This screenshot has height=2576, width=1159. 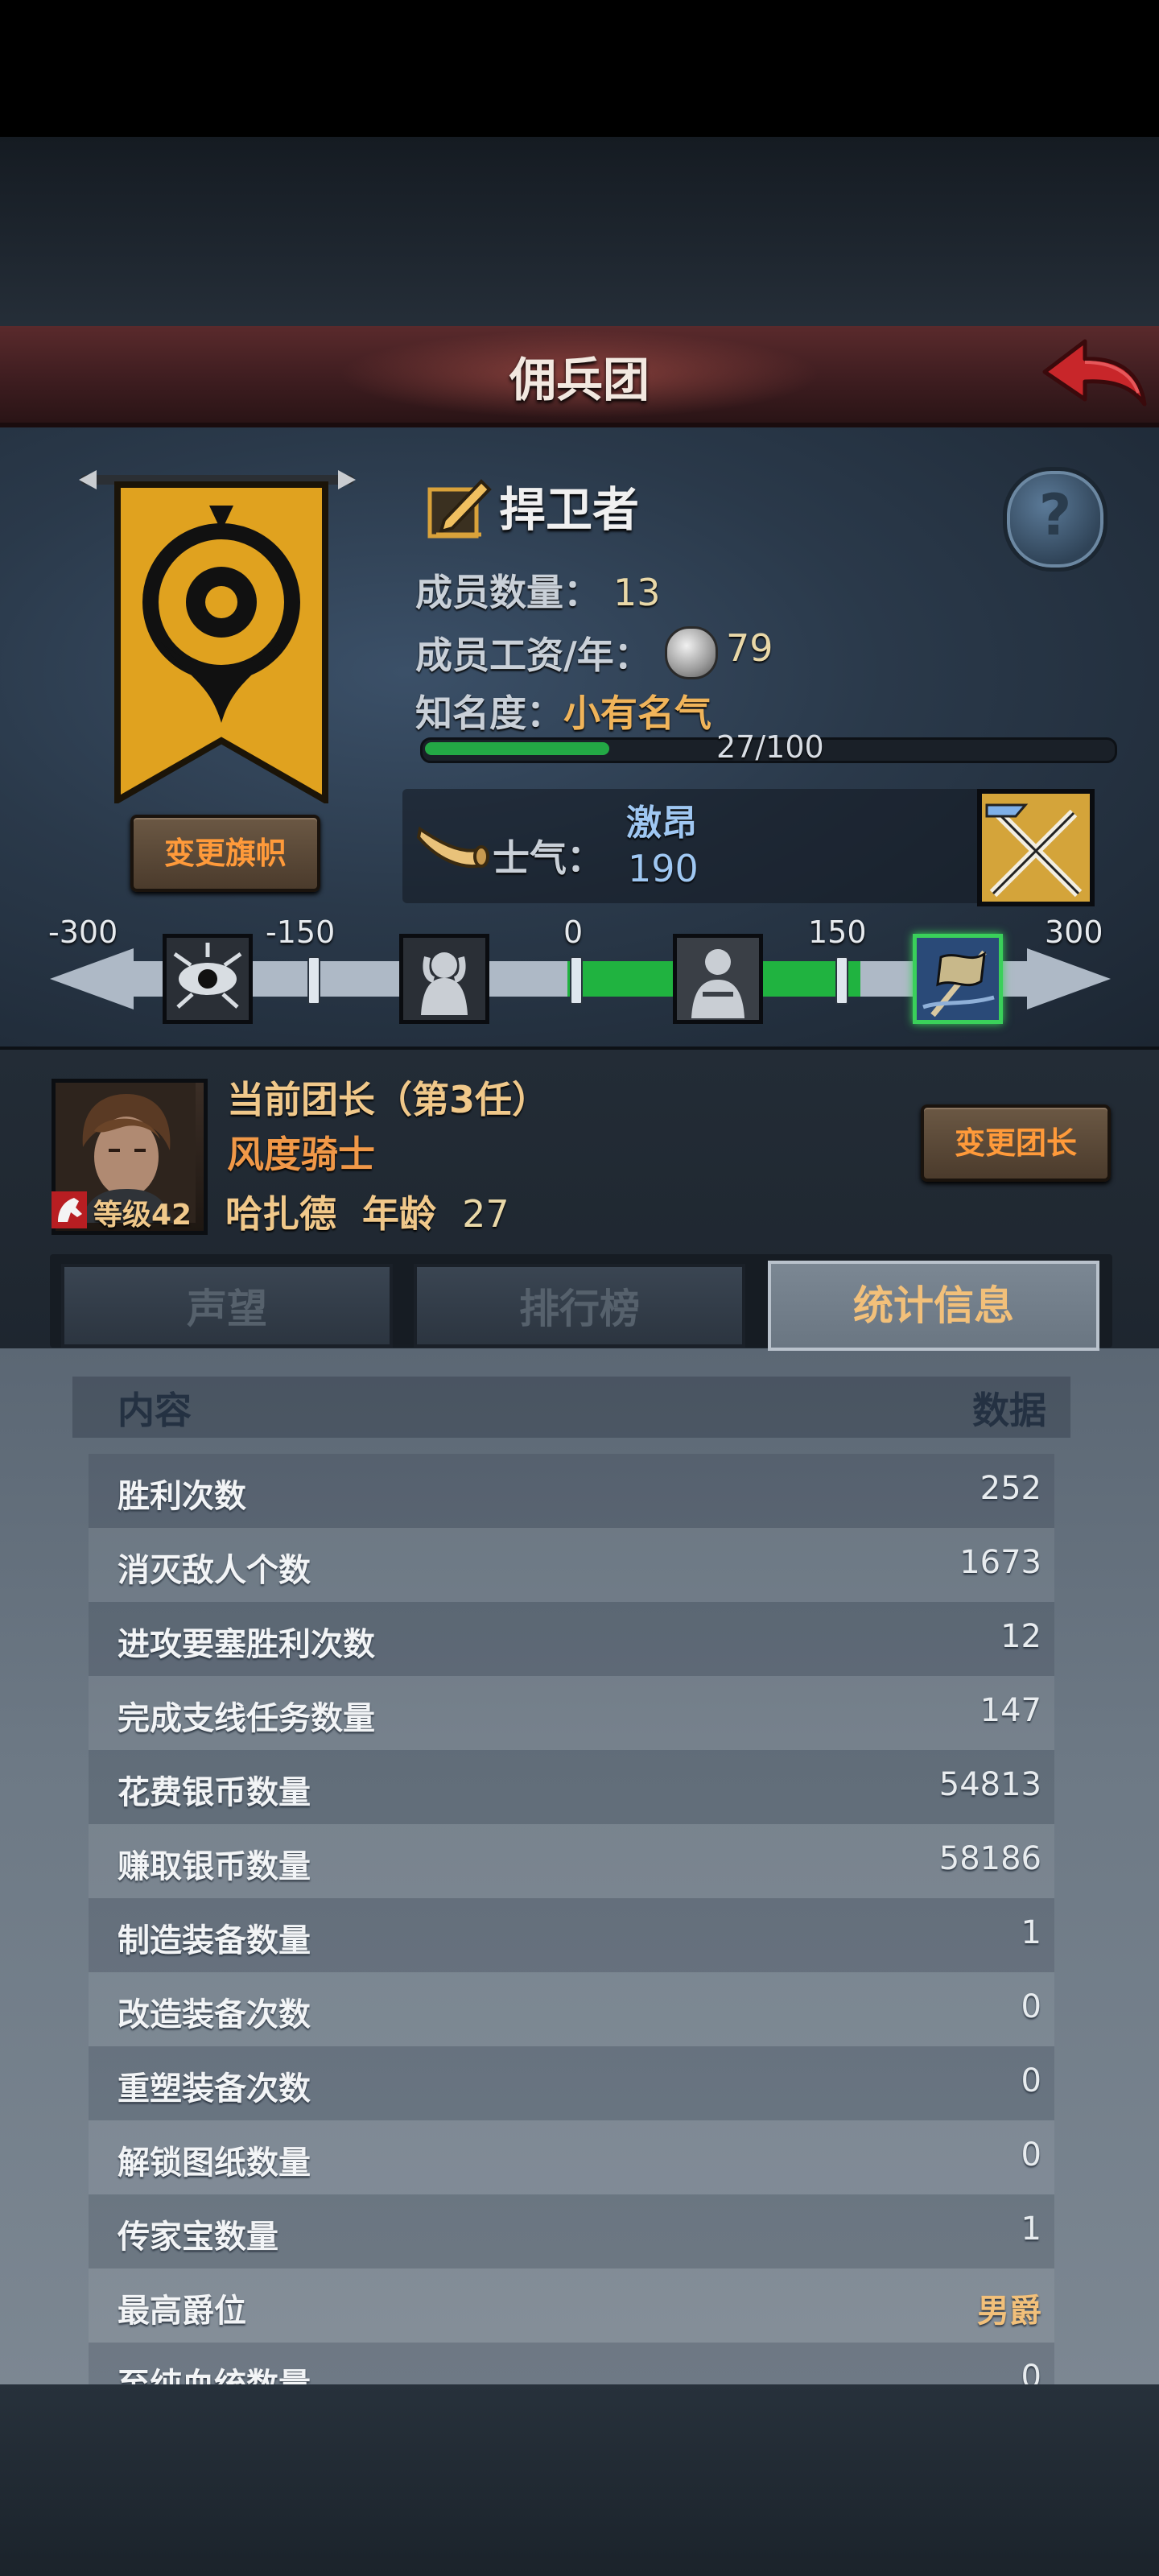 I want to click on morale-stage-despair-icon, so click(x=444, y=979).